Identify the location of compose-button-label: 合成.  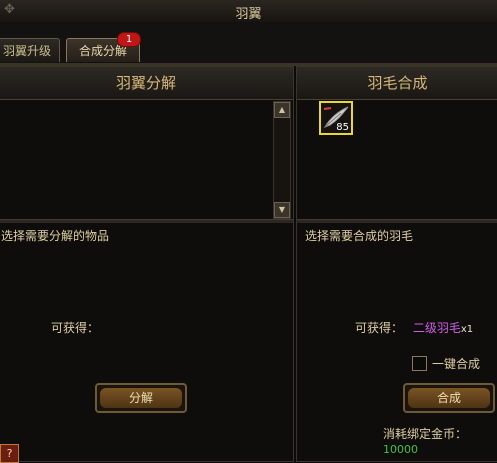
(449, 398).